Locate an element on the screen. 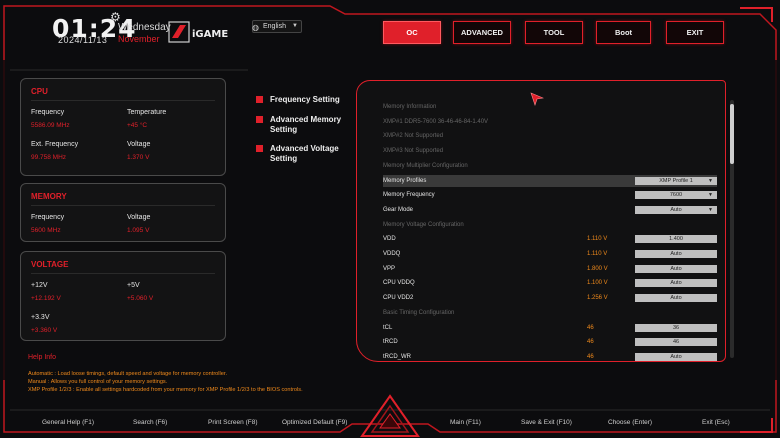 The image size is (780, 438). setting-row-memory-profiles: Memory Profiles XMP Profile 1 ▼ is located at coordinates (550, 180).